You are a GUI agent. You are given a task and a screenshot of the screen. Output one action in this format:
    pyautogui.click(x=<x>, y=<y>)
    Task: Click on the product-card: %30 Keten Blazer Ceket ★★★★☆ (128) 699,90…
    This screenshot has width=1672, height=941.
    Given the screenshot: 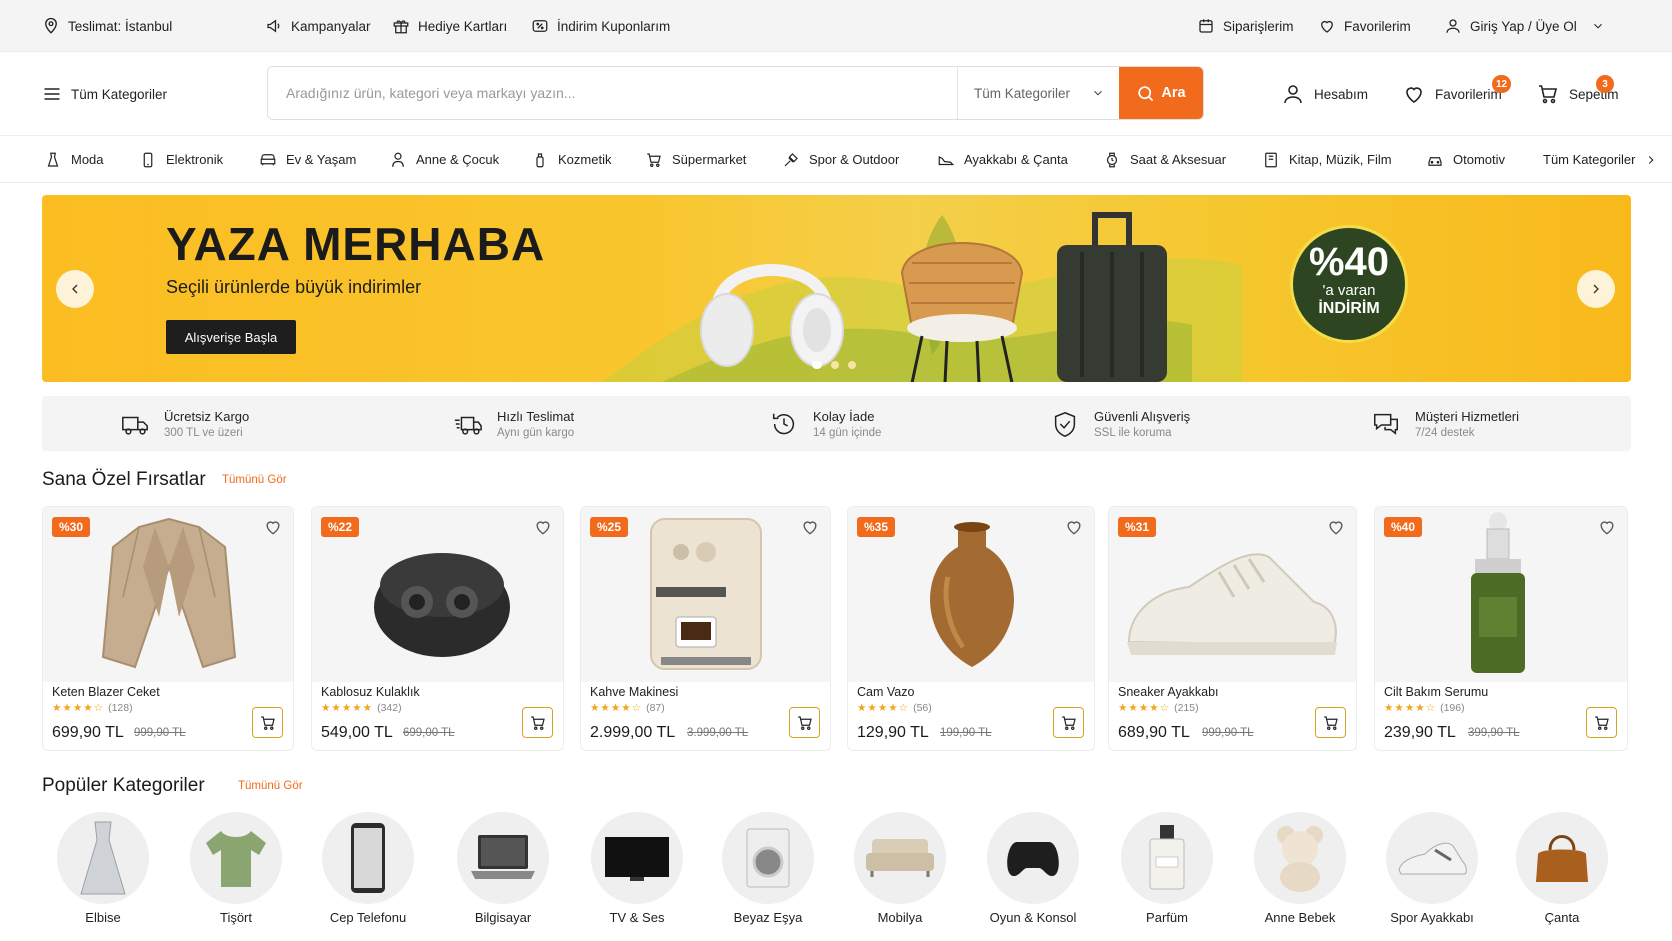 What is the action you would take?
    pyautogui.click(x=168, y=628)
    